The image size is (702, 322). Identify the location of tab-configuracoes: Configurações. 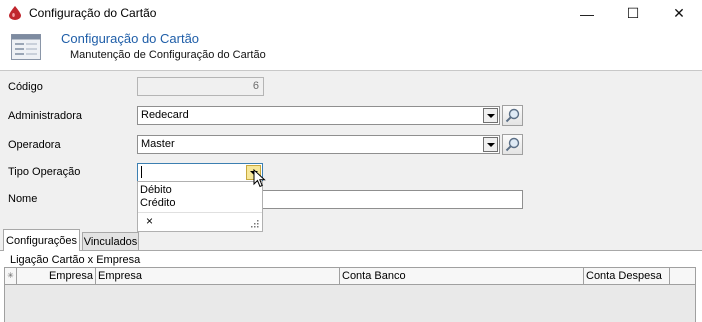
(41, 240).